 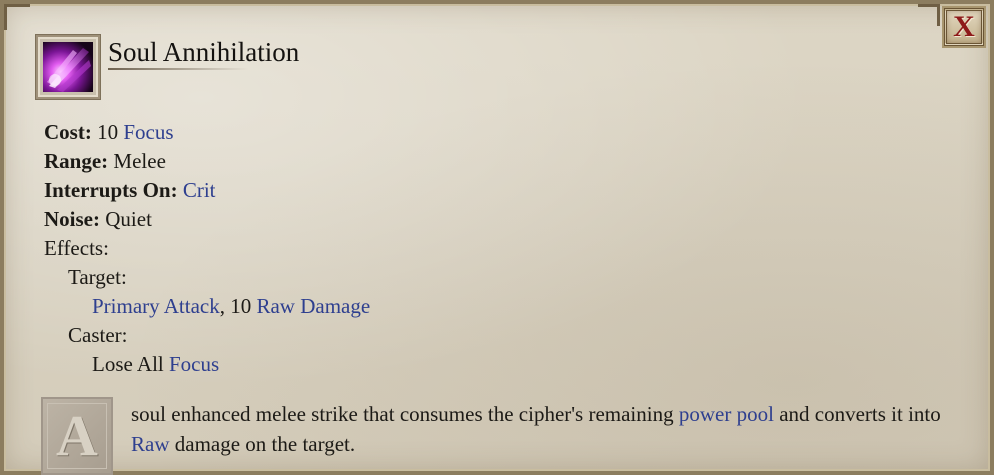 What do you see at coordinates (207, 161) in the screenshot?
I see `range-row: Range: Melee` at bounding box center [207, 161].